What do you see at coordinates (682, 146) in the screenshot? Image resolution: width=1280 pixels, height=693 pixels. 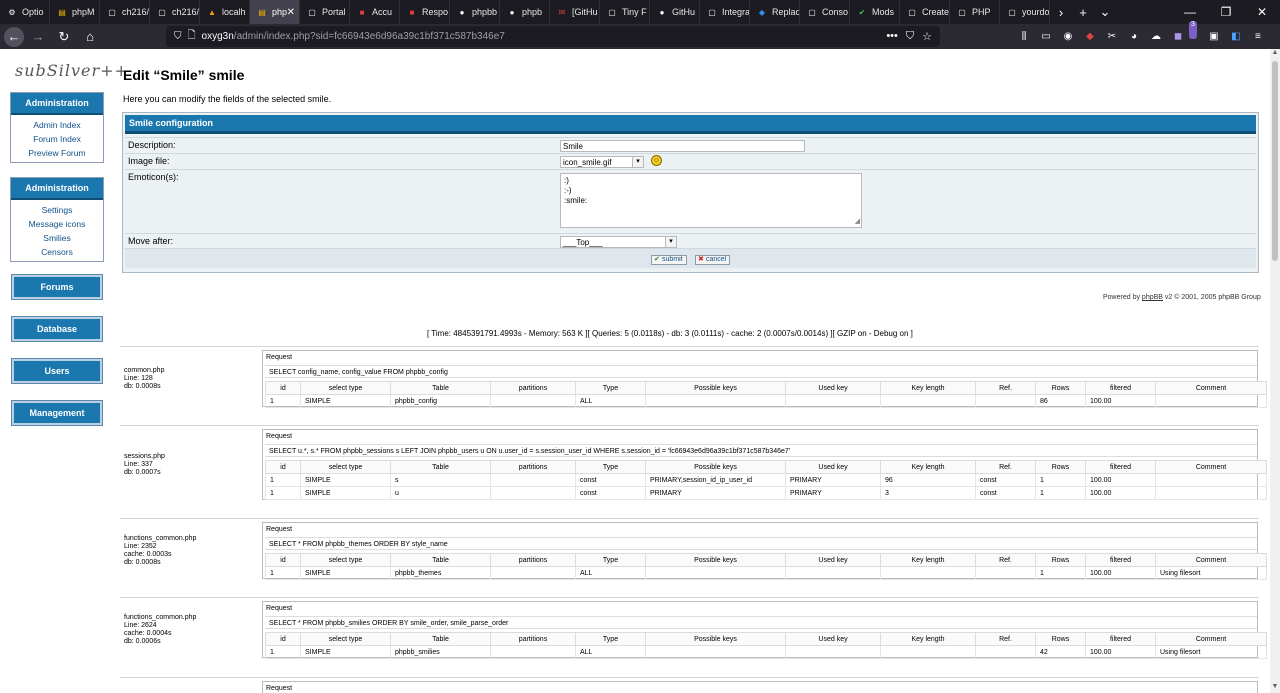 I see `description-input: Smile` at bounding box center [682, 146].